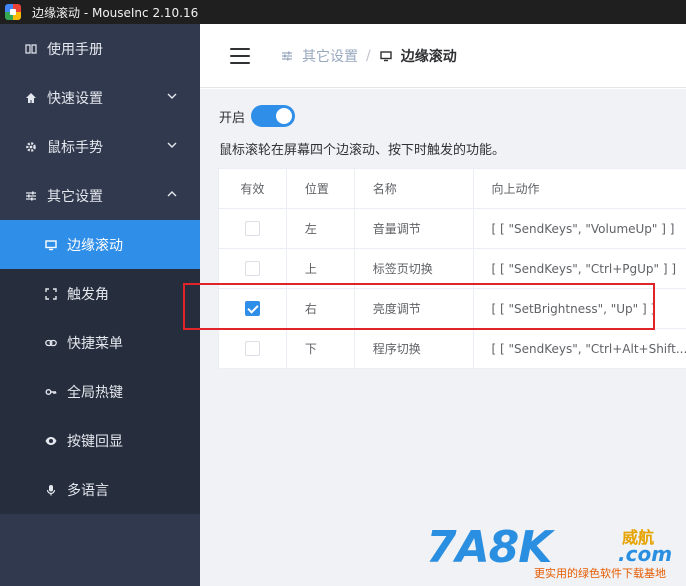 This screenshot has width=686, height=586. I want to click on watermark-slogan: 更实用的绿色软件下载基地, so click(600, 573).